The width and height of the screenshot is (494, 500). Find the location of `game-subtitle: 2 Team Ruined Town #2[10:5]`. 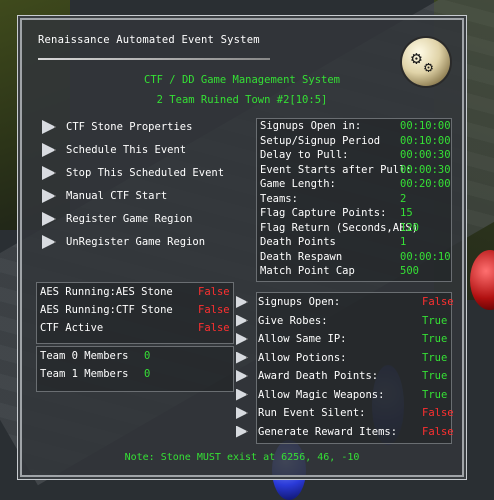

game-subtitle: 2 Team Ruined Town #2[10:5] is located at coordinates (242, 100).